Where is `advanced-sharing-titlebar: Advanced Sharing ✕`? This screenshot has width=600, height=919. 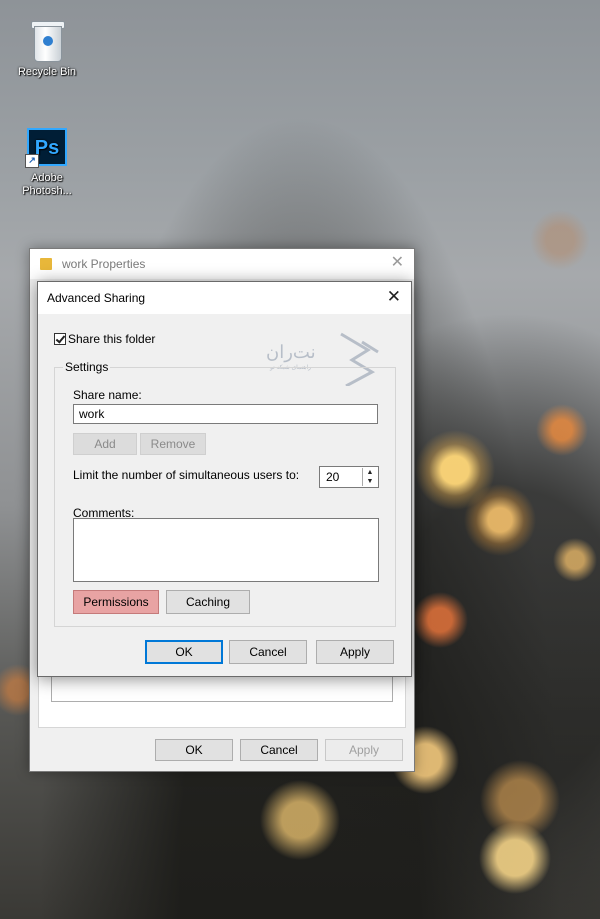 advanced-sharing-titlebar: Advanced Sharing ✕ is located at coordinates (224, 298).